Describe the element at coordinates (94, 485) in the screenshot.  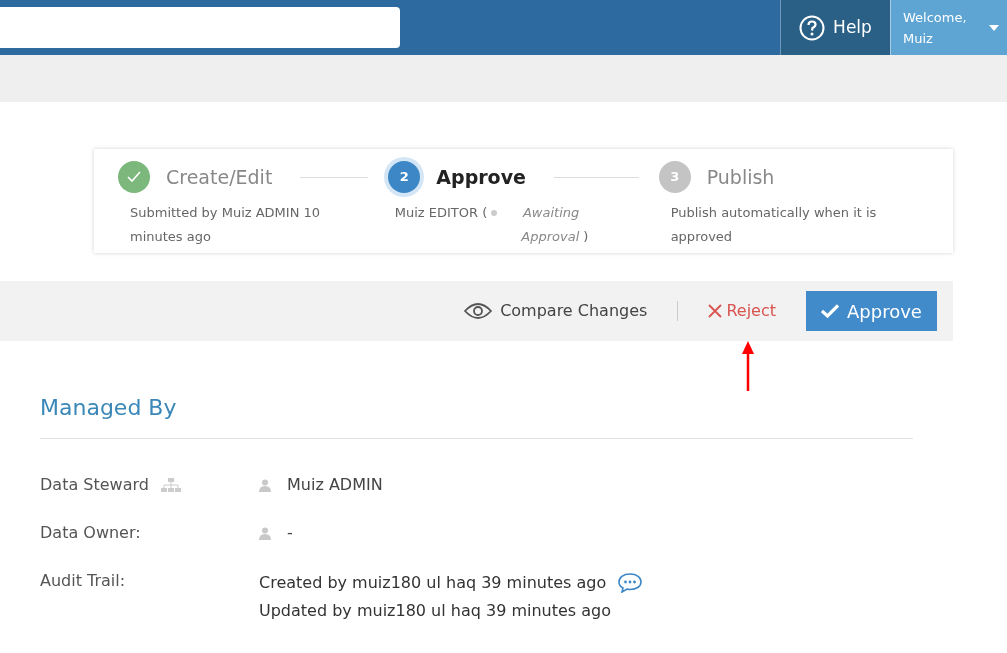
I see `field-label: Data Steward` at that location.